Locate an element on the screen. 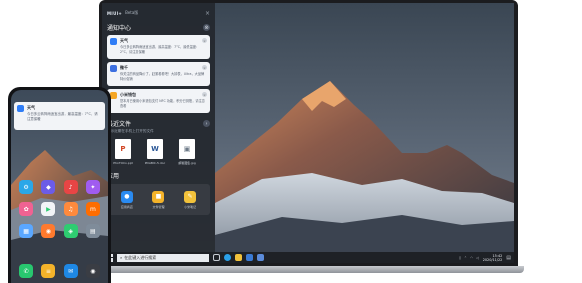 Image resolution: width=582 pixels, height=283 pixels. notification-title: 天气 is located at coordinates (124, 40).